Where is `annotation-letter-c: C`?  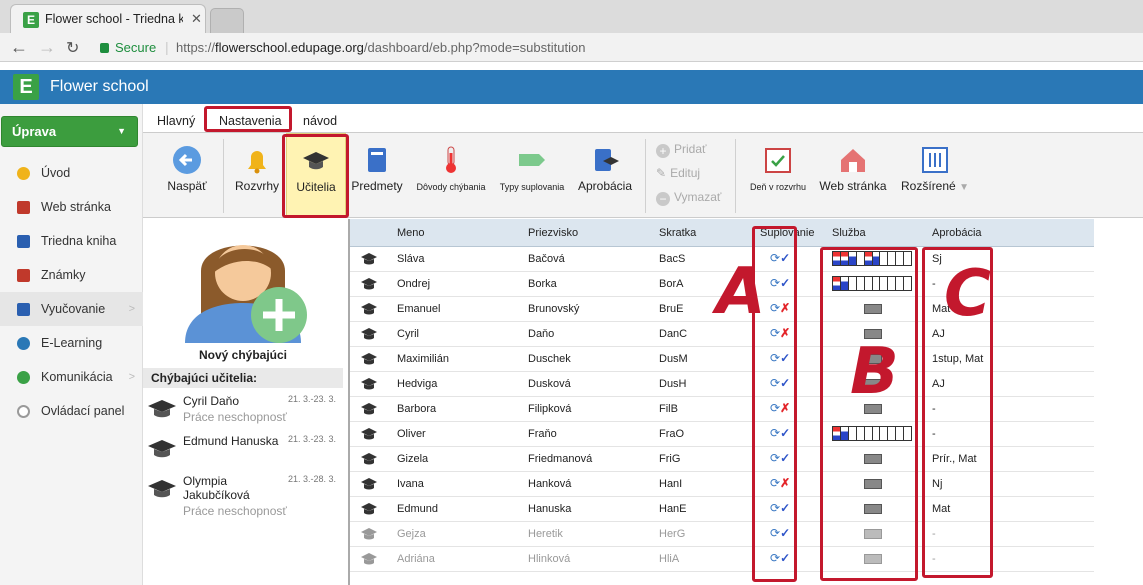
annotation-letter-c: C is located at coordinates (967, 294).